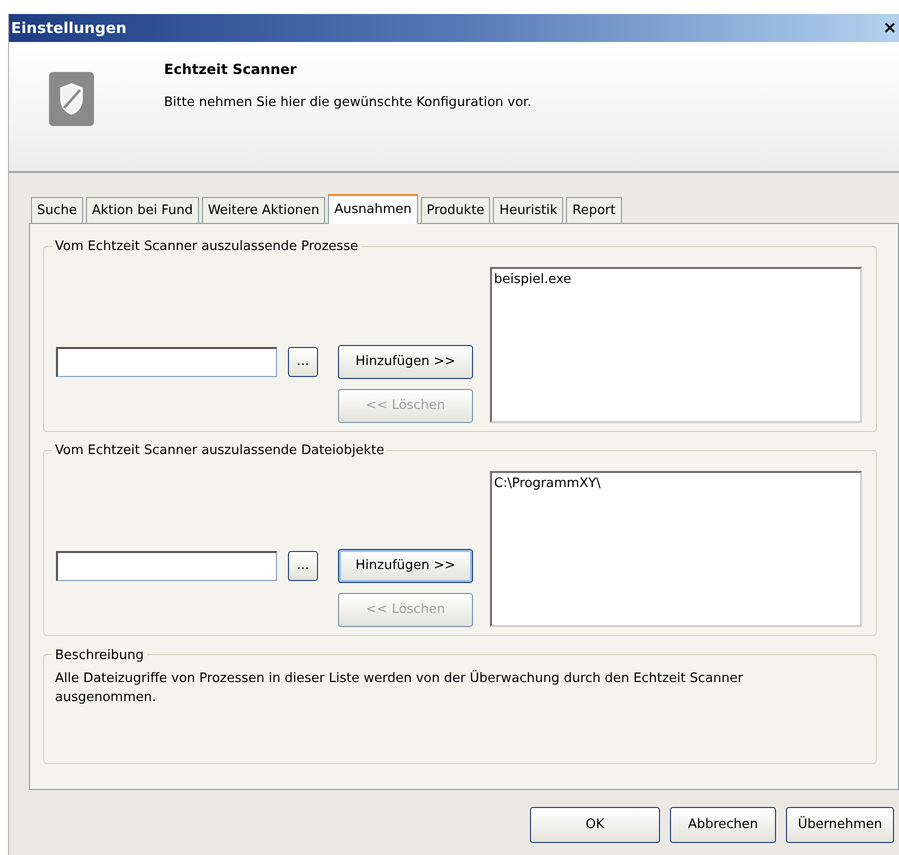  What do you see at coordinates (528, 210) in the screenshot?
I see `tab: Heuristik` at bounding box center [528, 210].